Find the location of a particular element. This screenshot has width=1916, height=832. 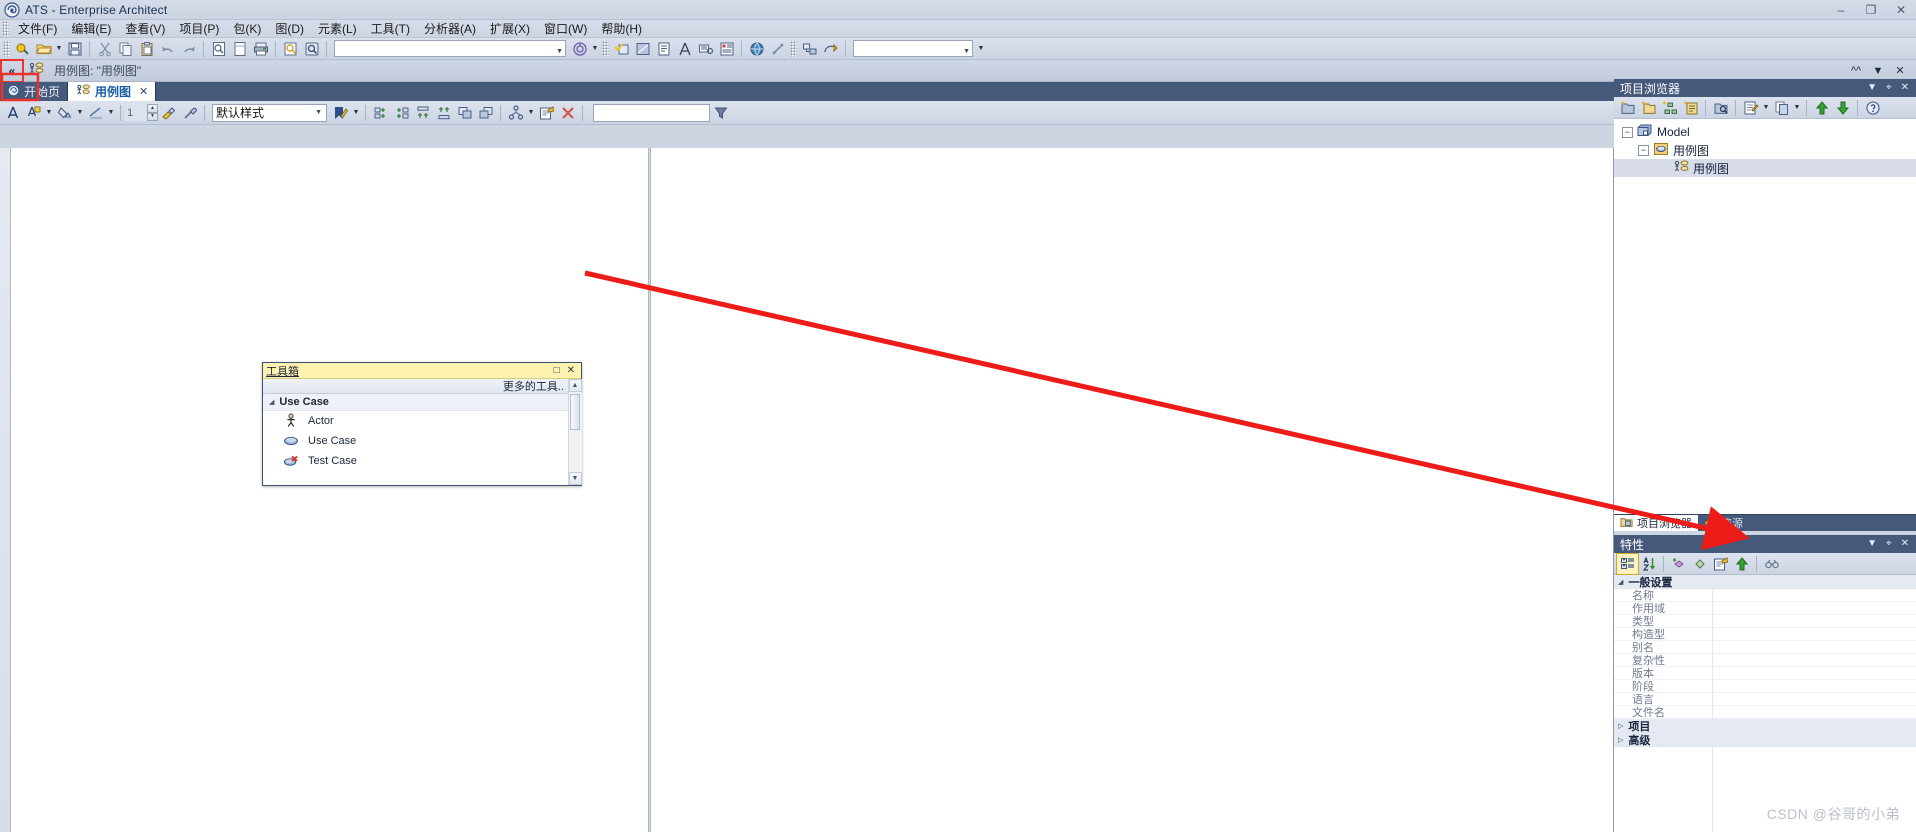

filter-icon is located at coordinates (720, 113).